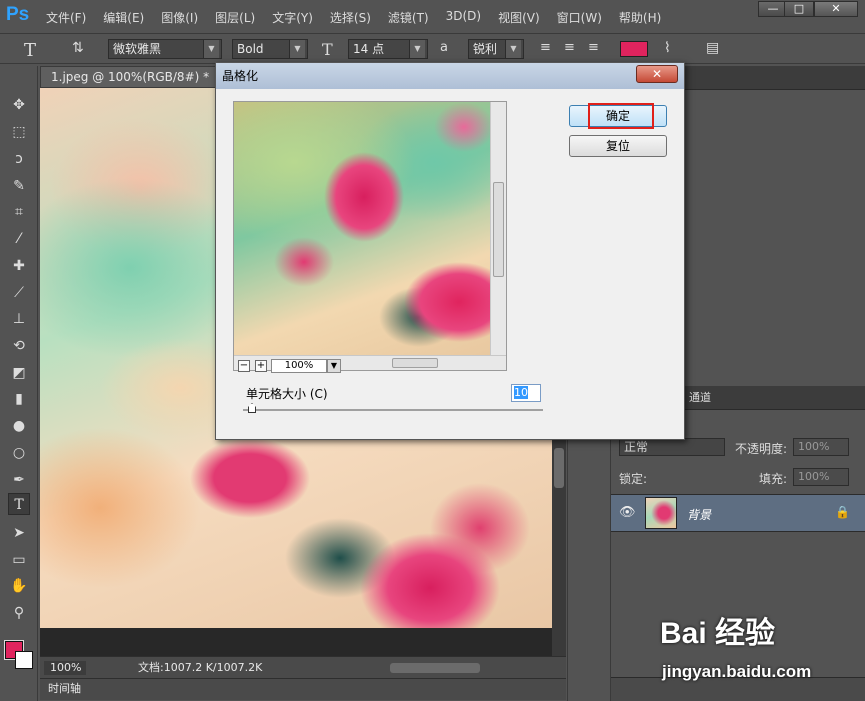 This screenshot has height=701, width=865. Describe the element at coordinates (618, 146) in the screenshot. I see `reset-button: 复位` at that location.